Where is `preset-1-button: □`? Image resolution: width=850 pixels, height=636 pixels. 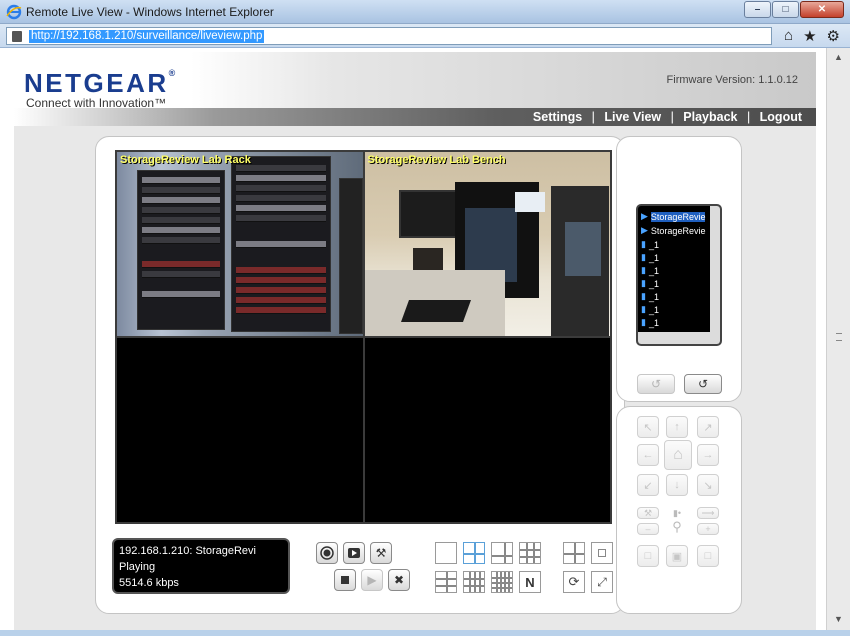
preset-1-button: □ is located at coordinates (648, 556).